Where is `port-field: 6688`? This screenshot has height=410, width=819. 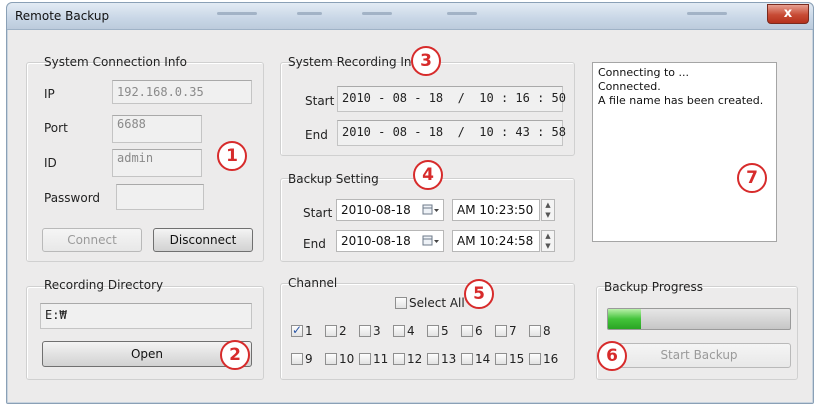
port-field: 6688 is located at coordinates (157, 129).